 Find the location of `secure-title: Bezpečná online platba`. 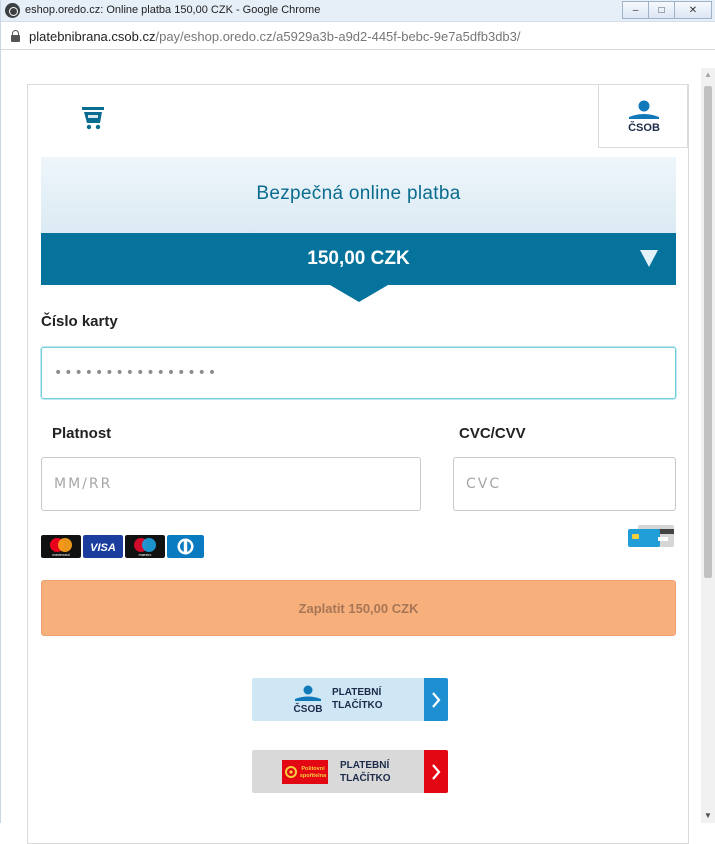

secure-title: Bezpečná online platba is located at coordinates (358, 193).